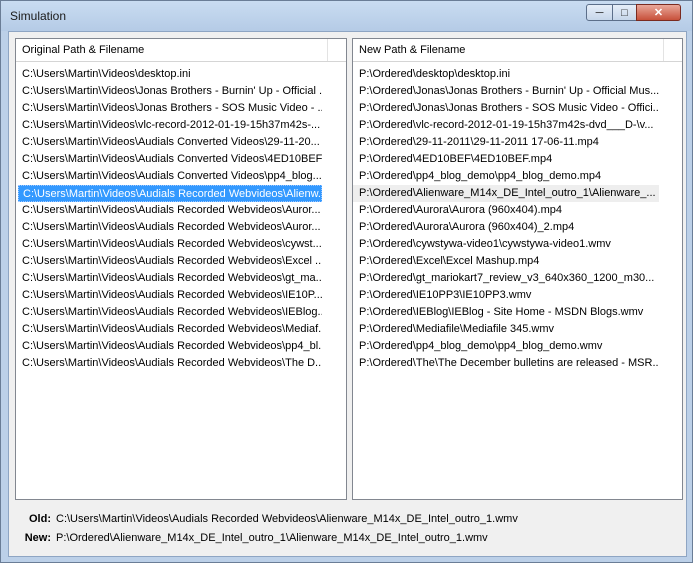  I want to click on column-header-label: New Path & Filename, so click(412, 50).